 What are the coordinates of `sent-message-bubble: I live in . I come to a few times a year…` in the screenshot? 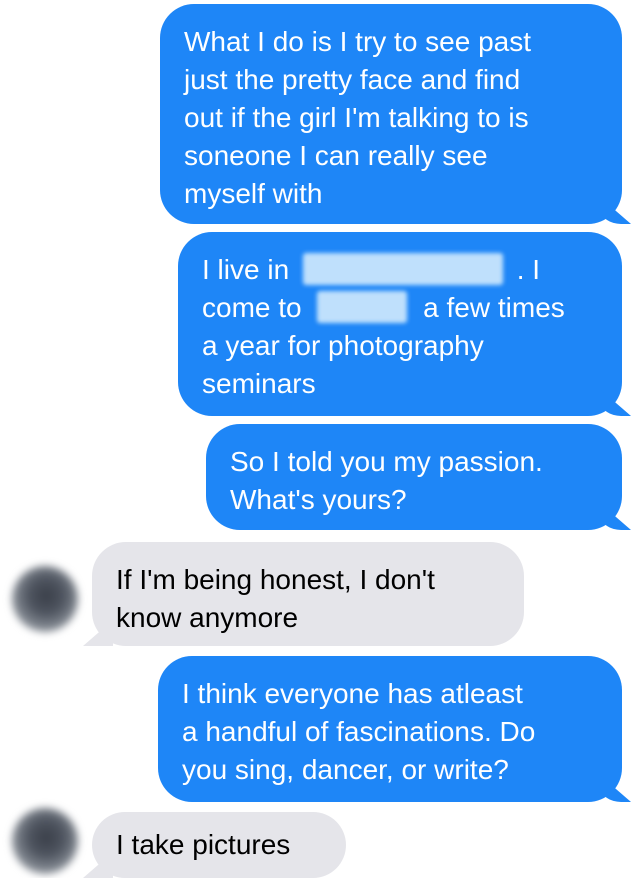 It's located at (400, 324).